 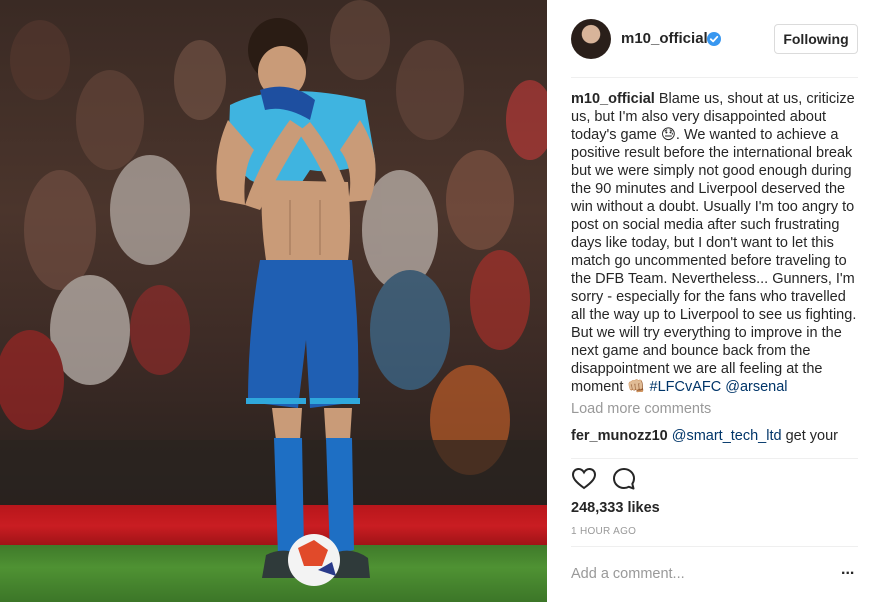 I want to click on comment: fer_munozz10 @smart_tech_ltd get your, so click(x=716, y=436).